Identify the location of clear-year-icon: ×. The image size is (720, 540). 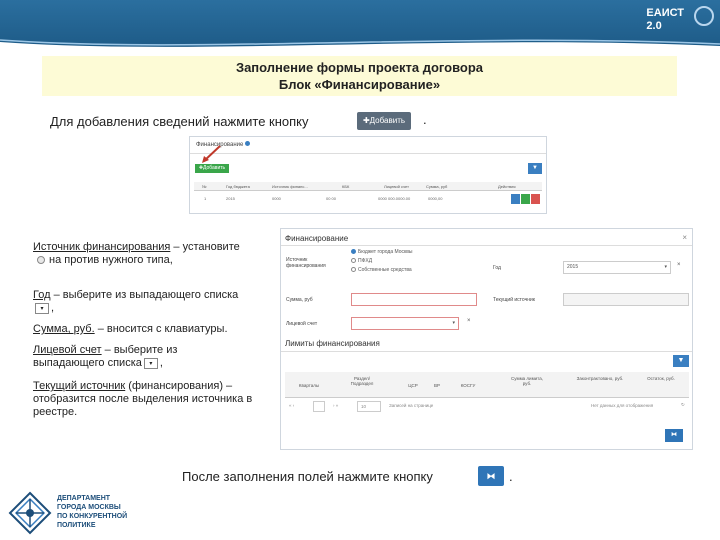
(679, 265).